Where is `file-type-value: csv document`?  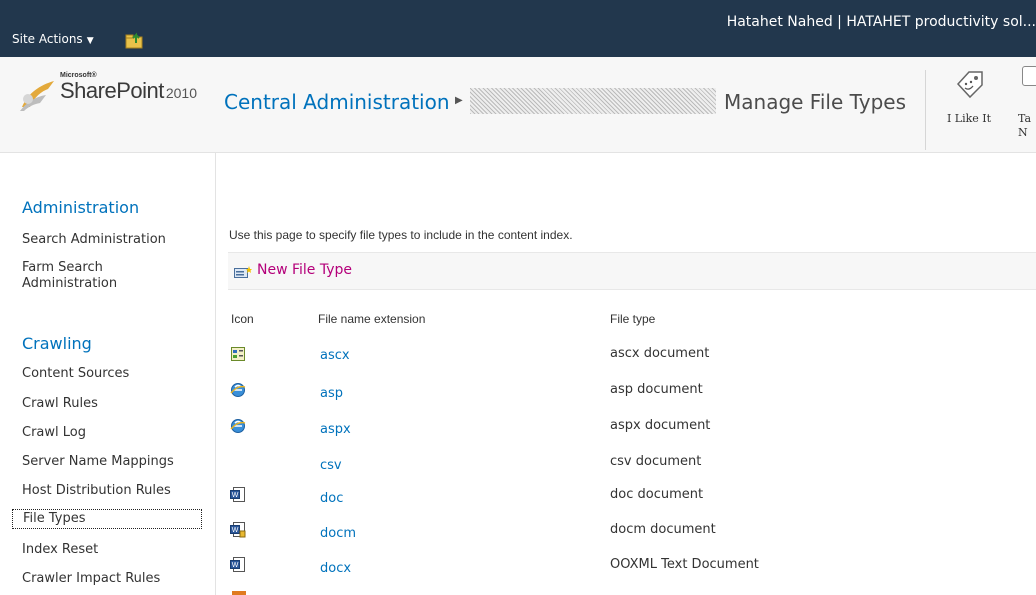
file-type-value: csv document is located at coordinates (656, 461).